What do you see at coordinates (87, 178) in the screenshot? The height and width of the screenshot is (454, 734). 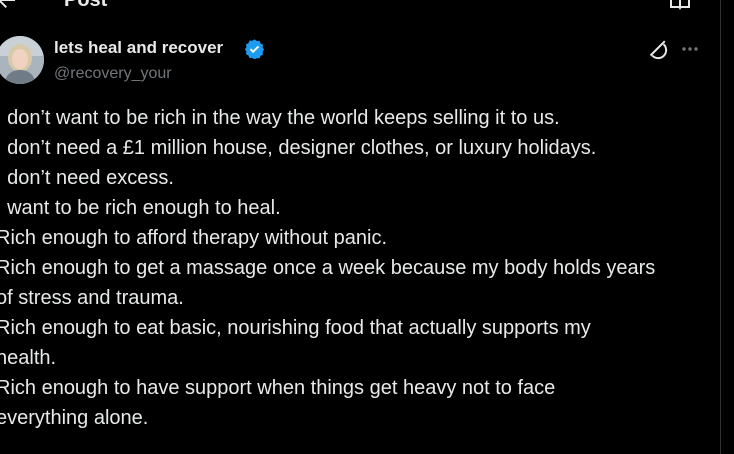 I see `post-text-line: I don’t need excess.` at bounding box center [87, 178].